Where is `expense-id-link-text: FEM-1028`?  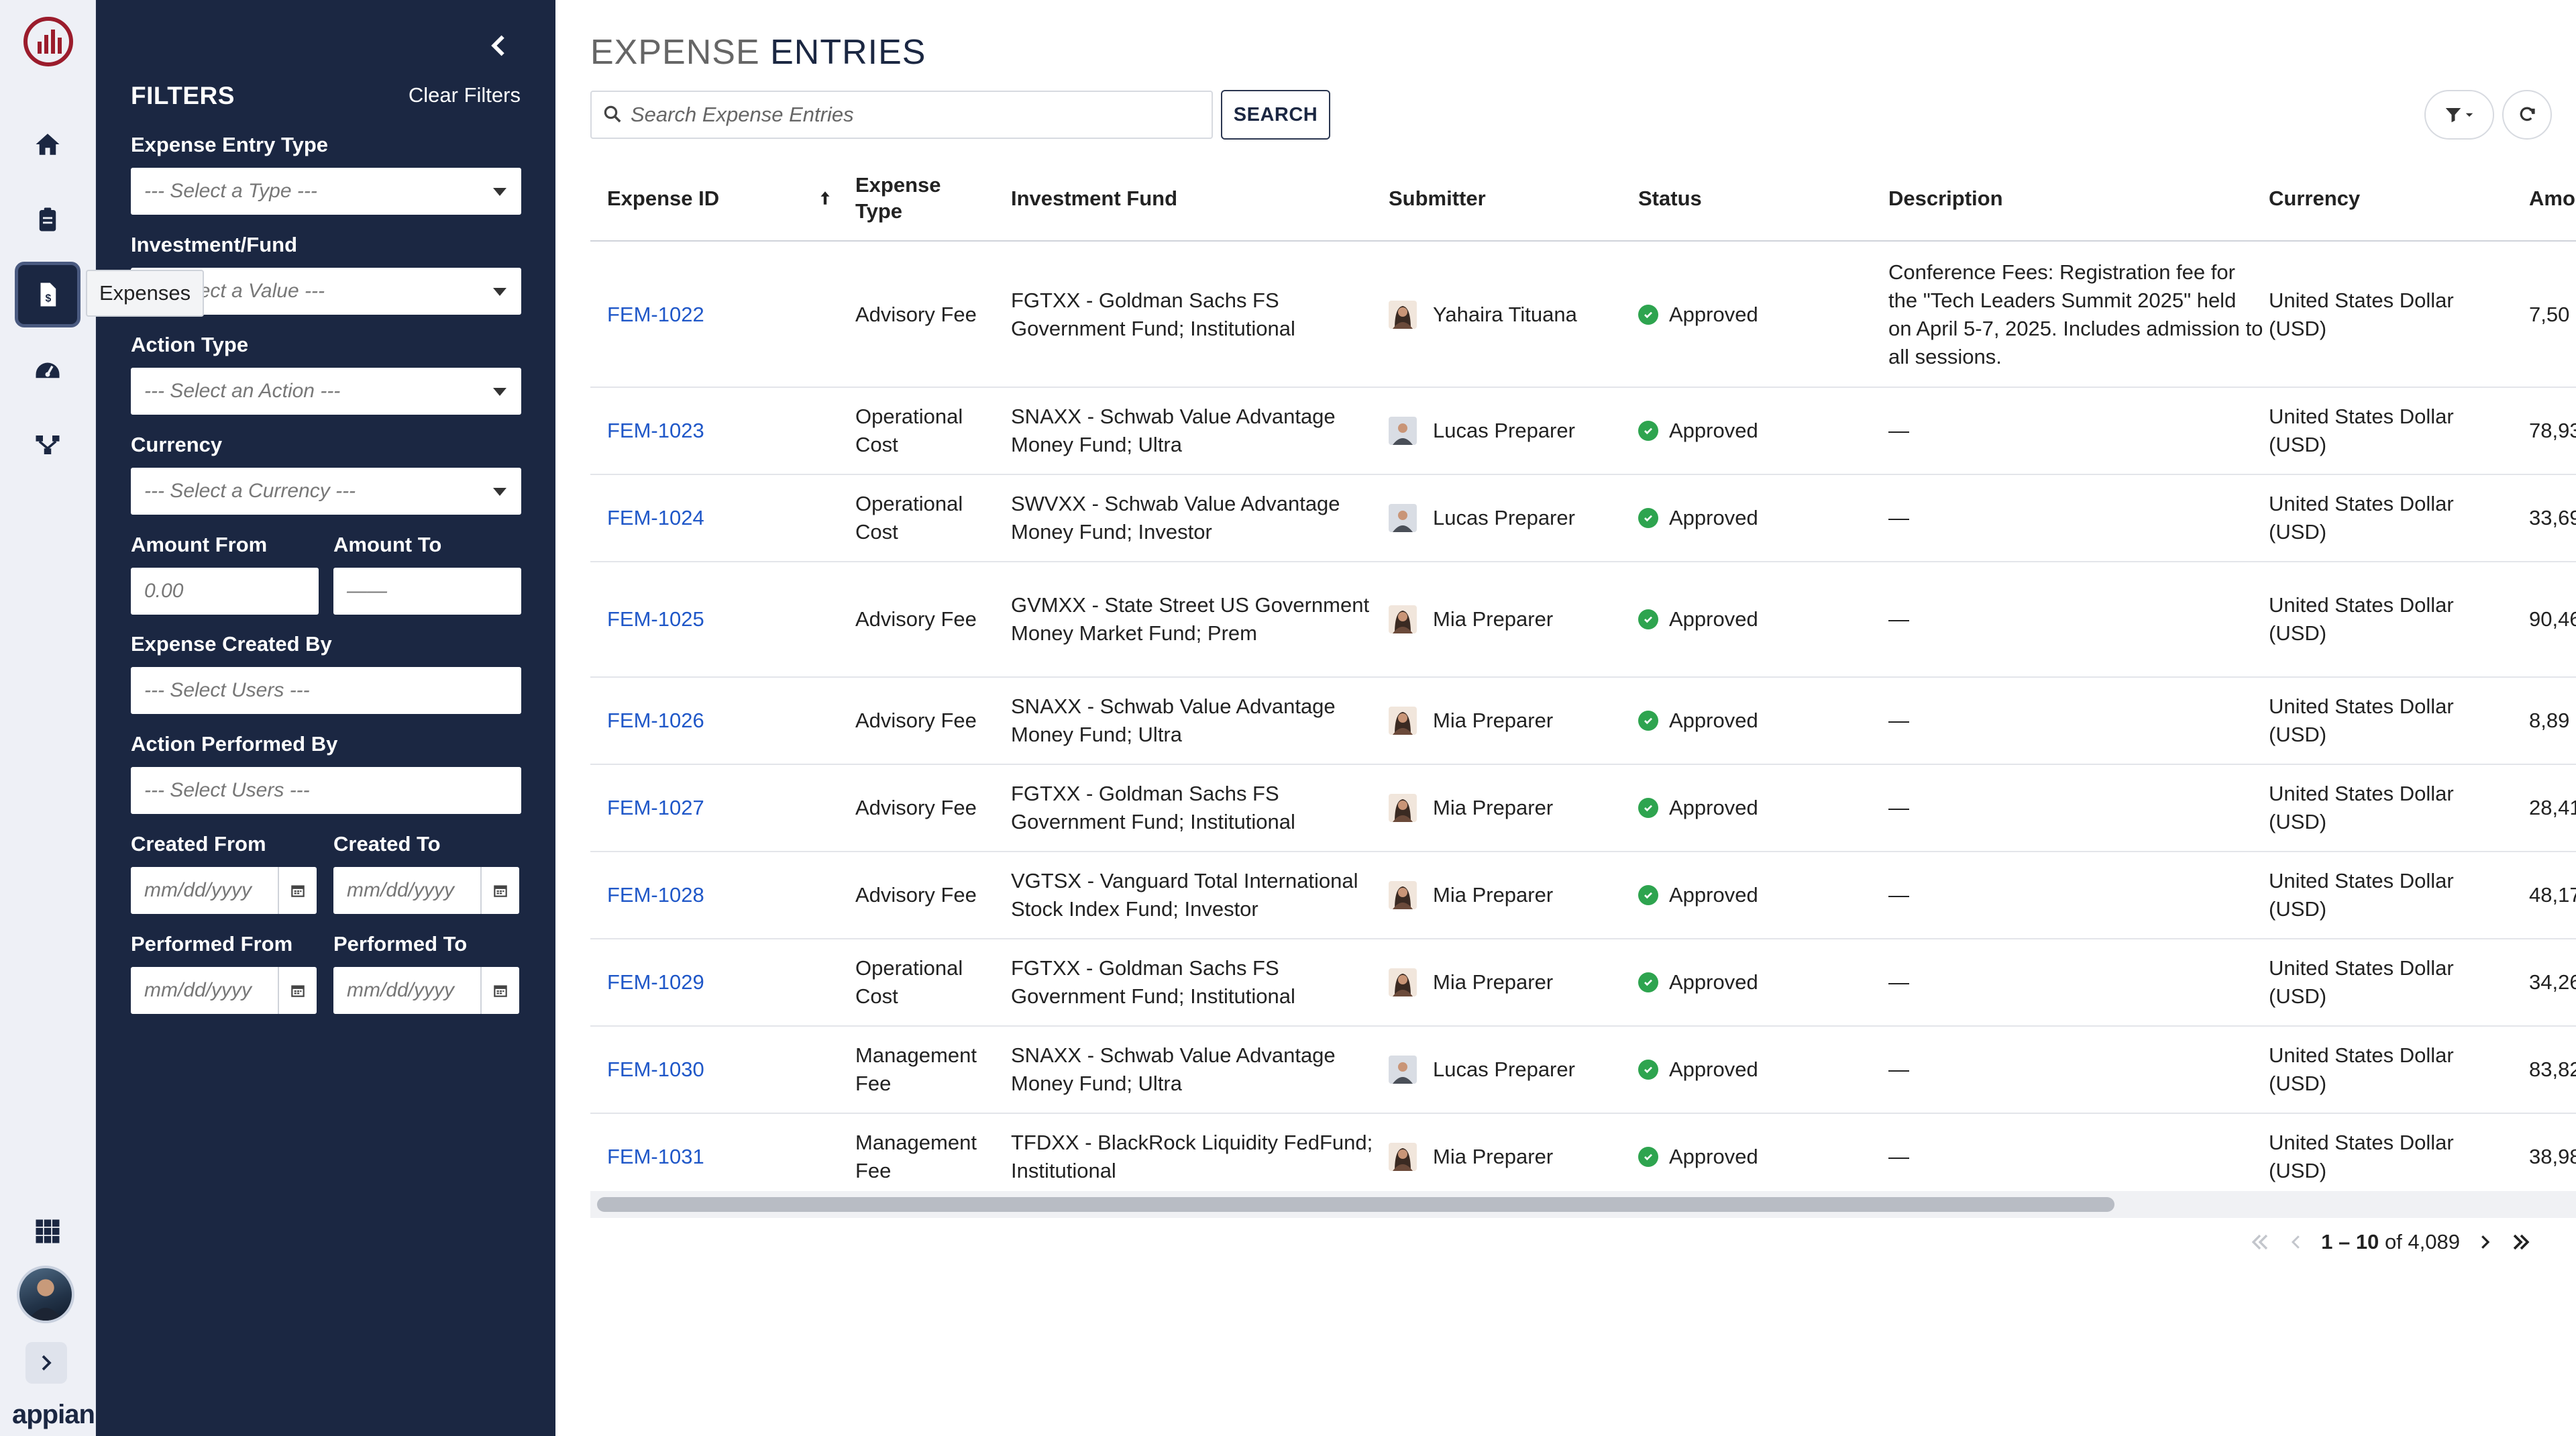
expense-id-link-text: FEM-1028 is located at coordinates (655, 895).